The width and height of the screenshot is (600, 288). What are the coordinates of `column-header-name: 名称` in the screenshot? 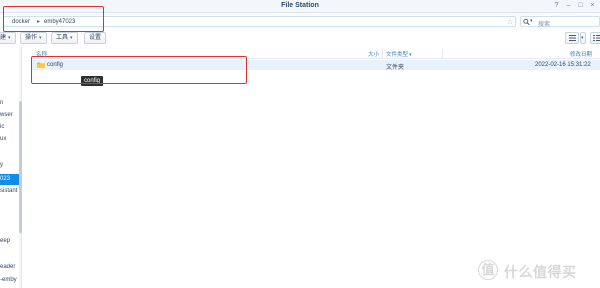 It's located at (41, 54).